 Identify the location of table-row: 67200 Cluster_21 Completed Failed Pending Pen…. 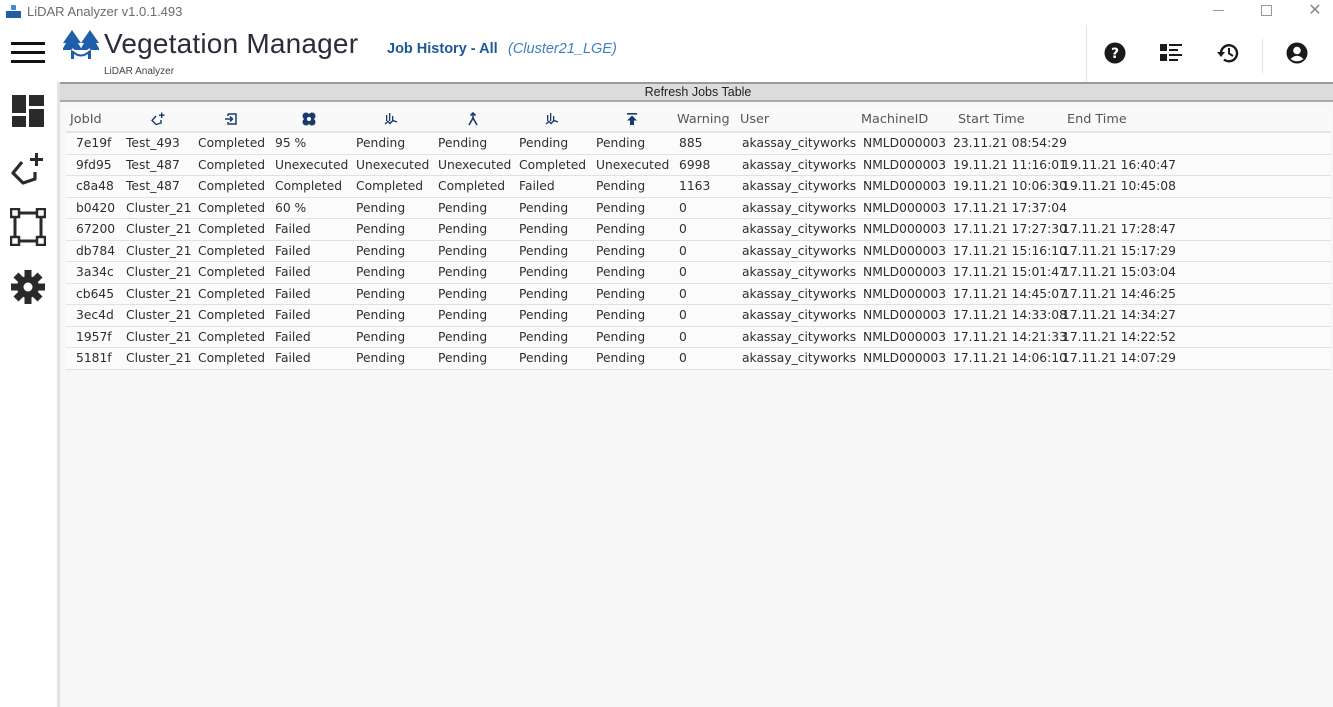
(698, 230).